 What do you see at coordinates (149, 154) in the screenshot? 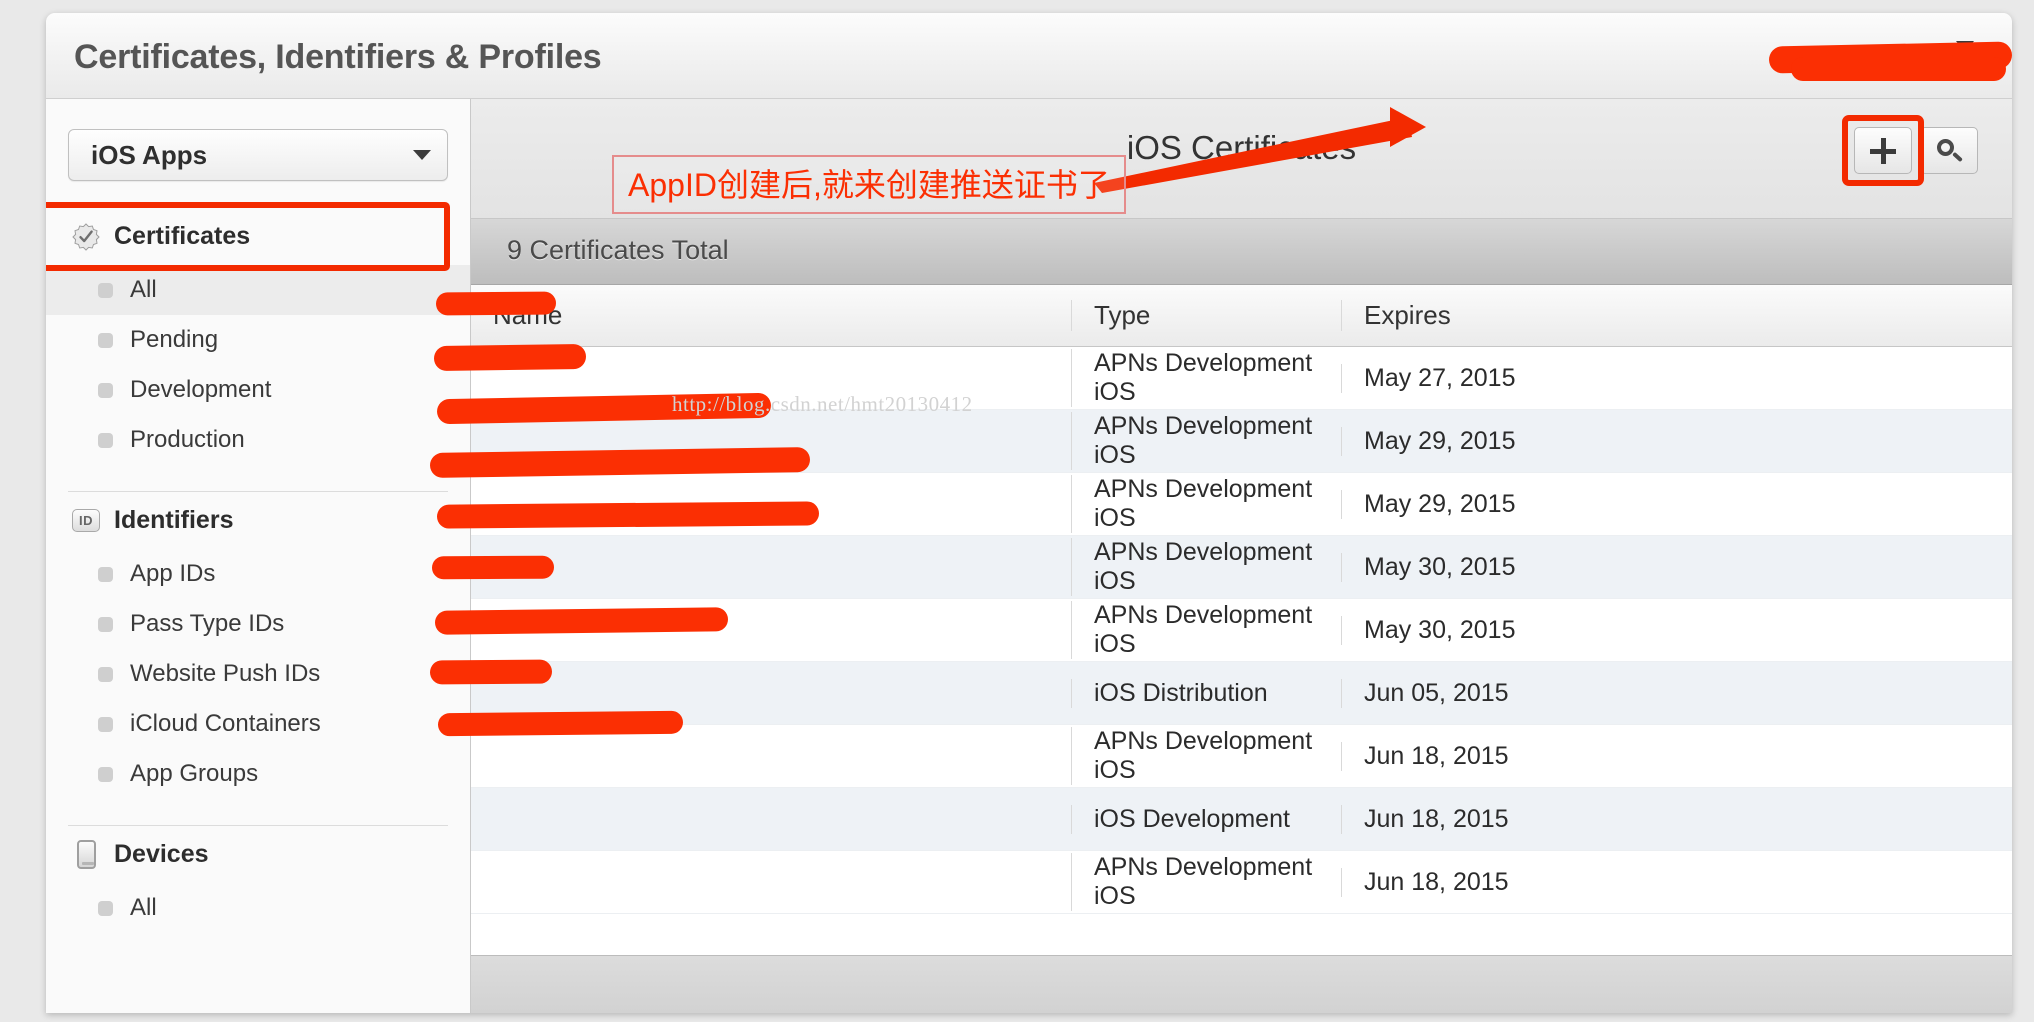
I see `app-type-dropdown-label: iOS Apps` at bounding box center [149, 154].